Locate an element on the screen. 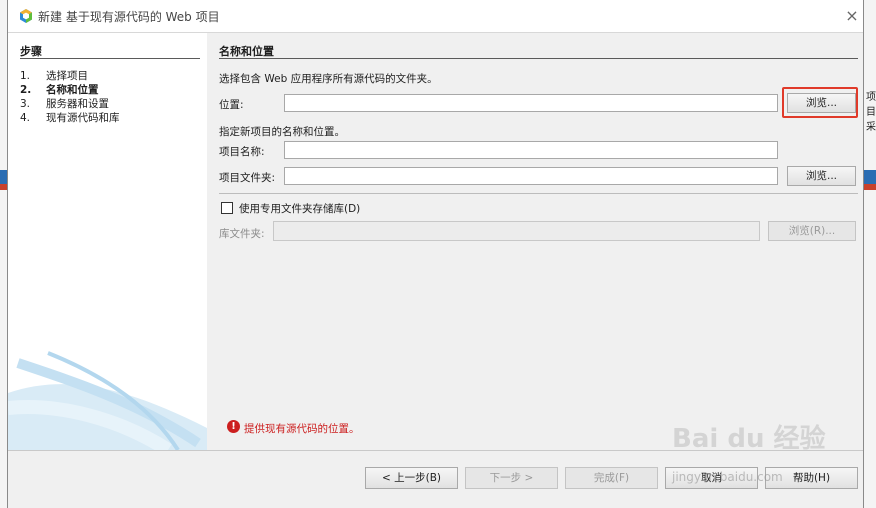 The width and height of the screenshot is (876, 508). netbeans-icon is located at coordinates (26, 16).